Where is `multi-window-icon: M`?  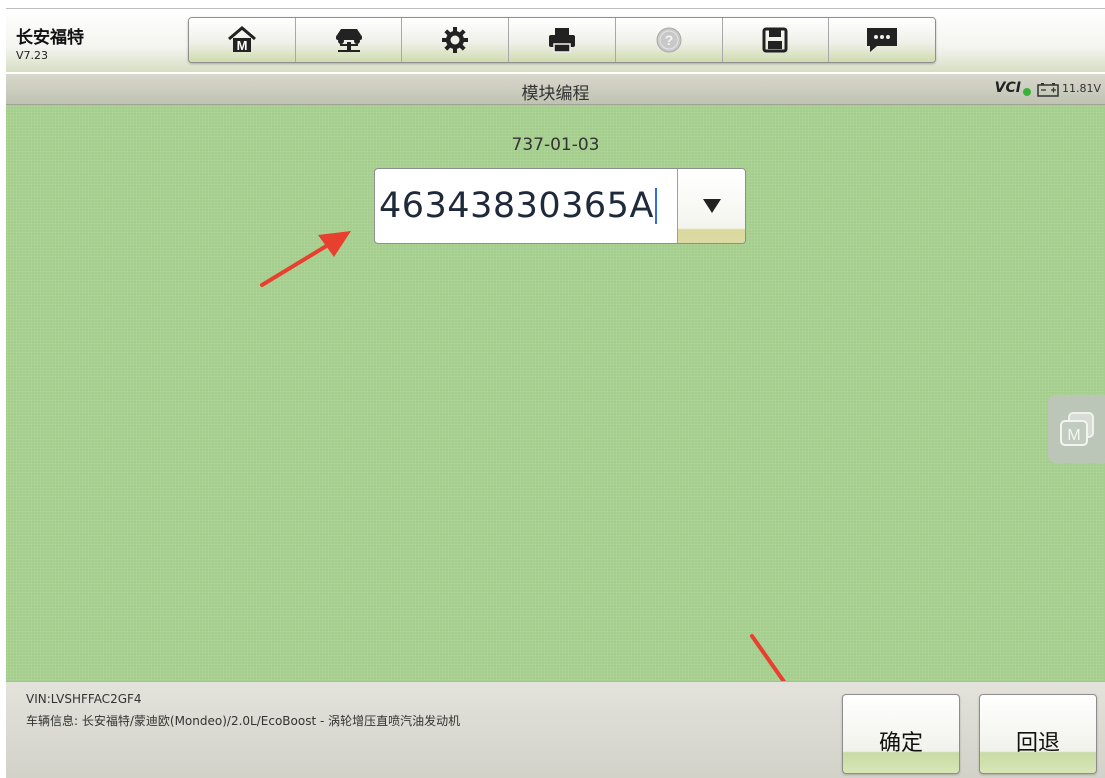 multi-window-icon: M is located at coordinates (1076, 429).